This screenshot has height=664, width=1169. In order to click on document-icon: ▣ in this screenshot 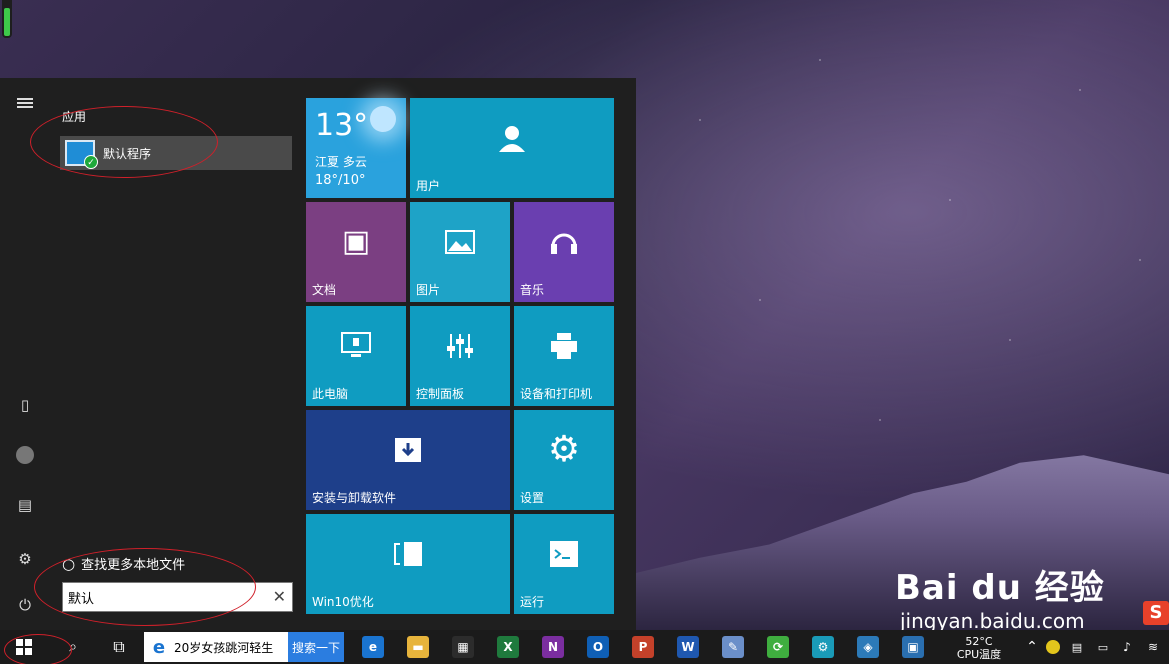, I will do `click(356, 241)`.